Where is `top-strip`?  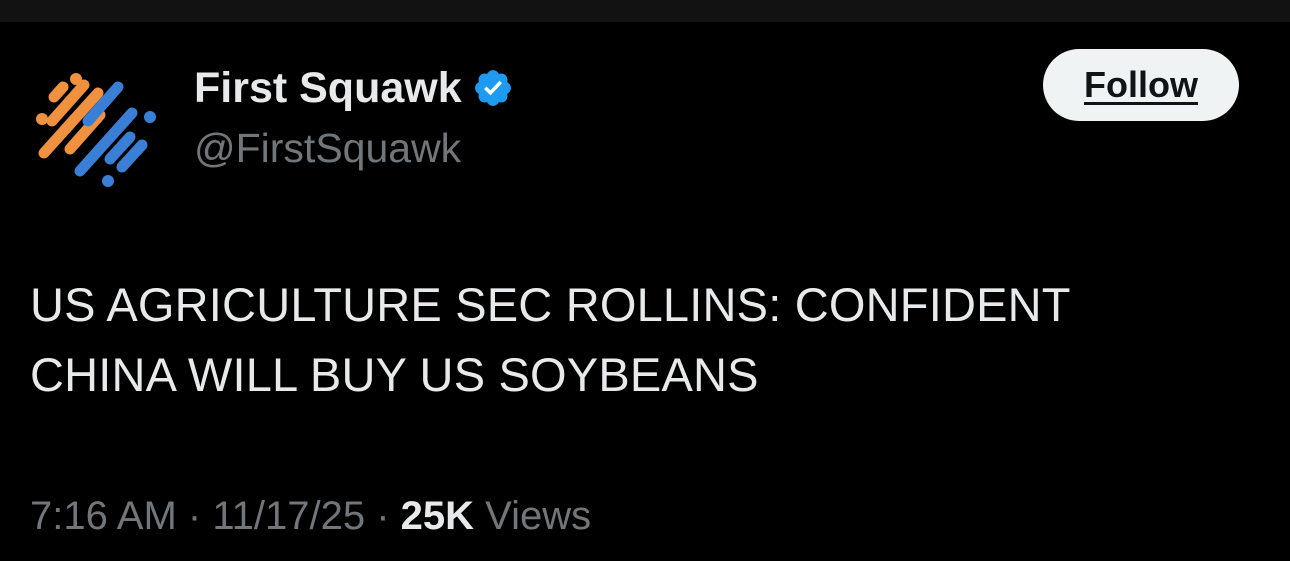
top-strip is located at coordinates (645, 11).